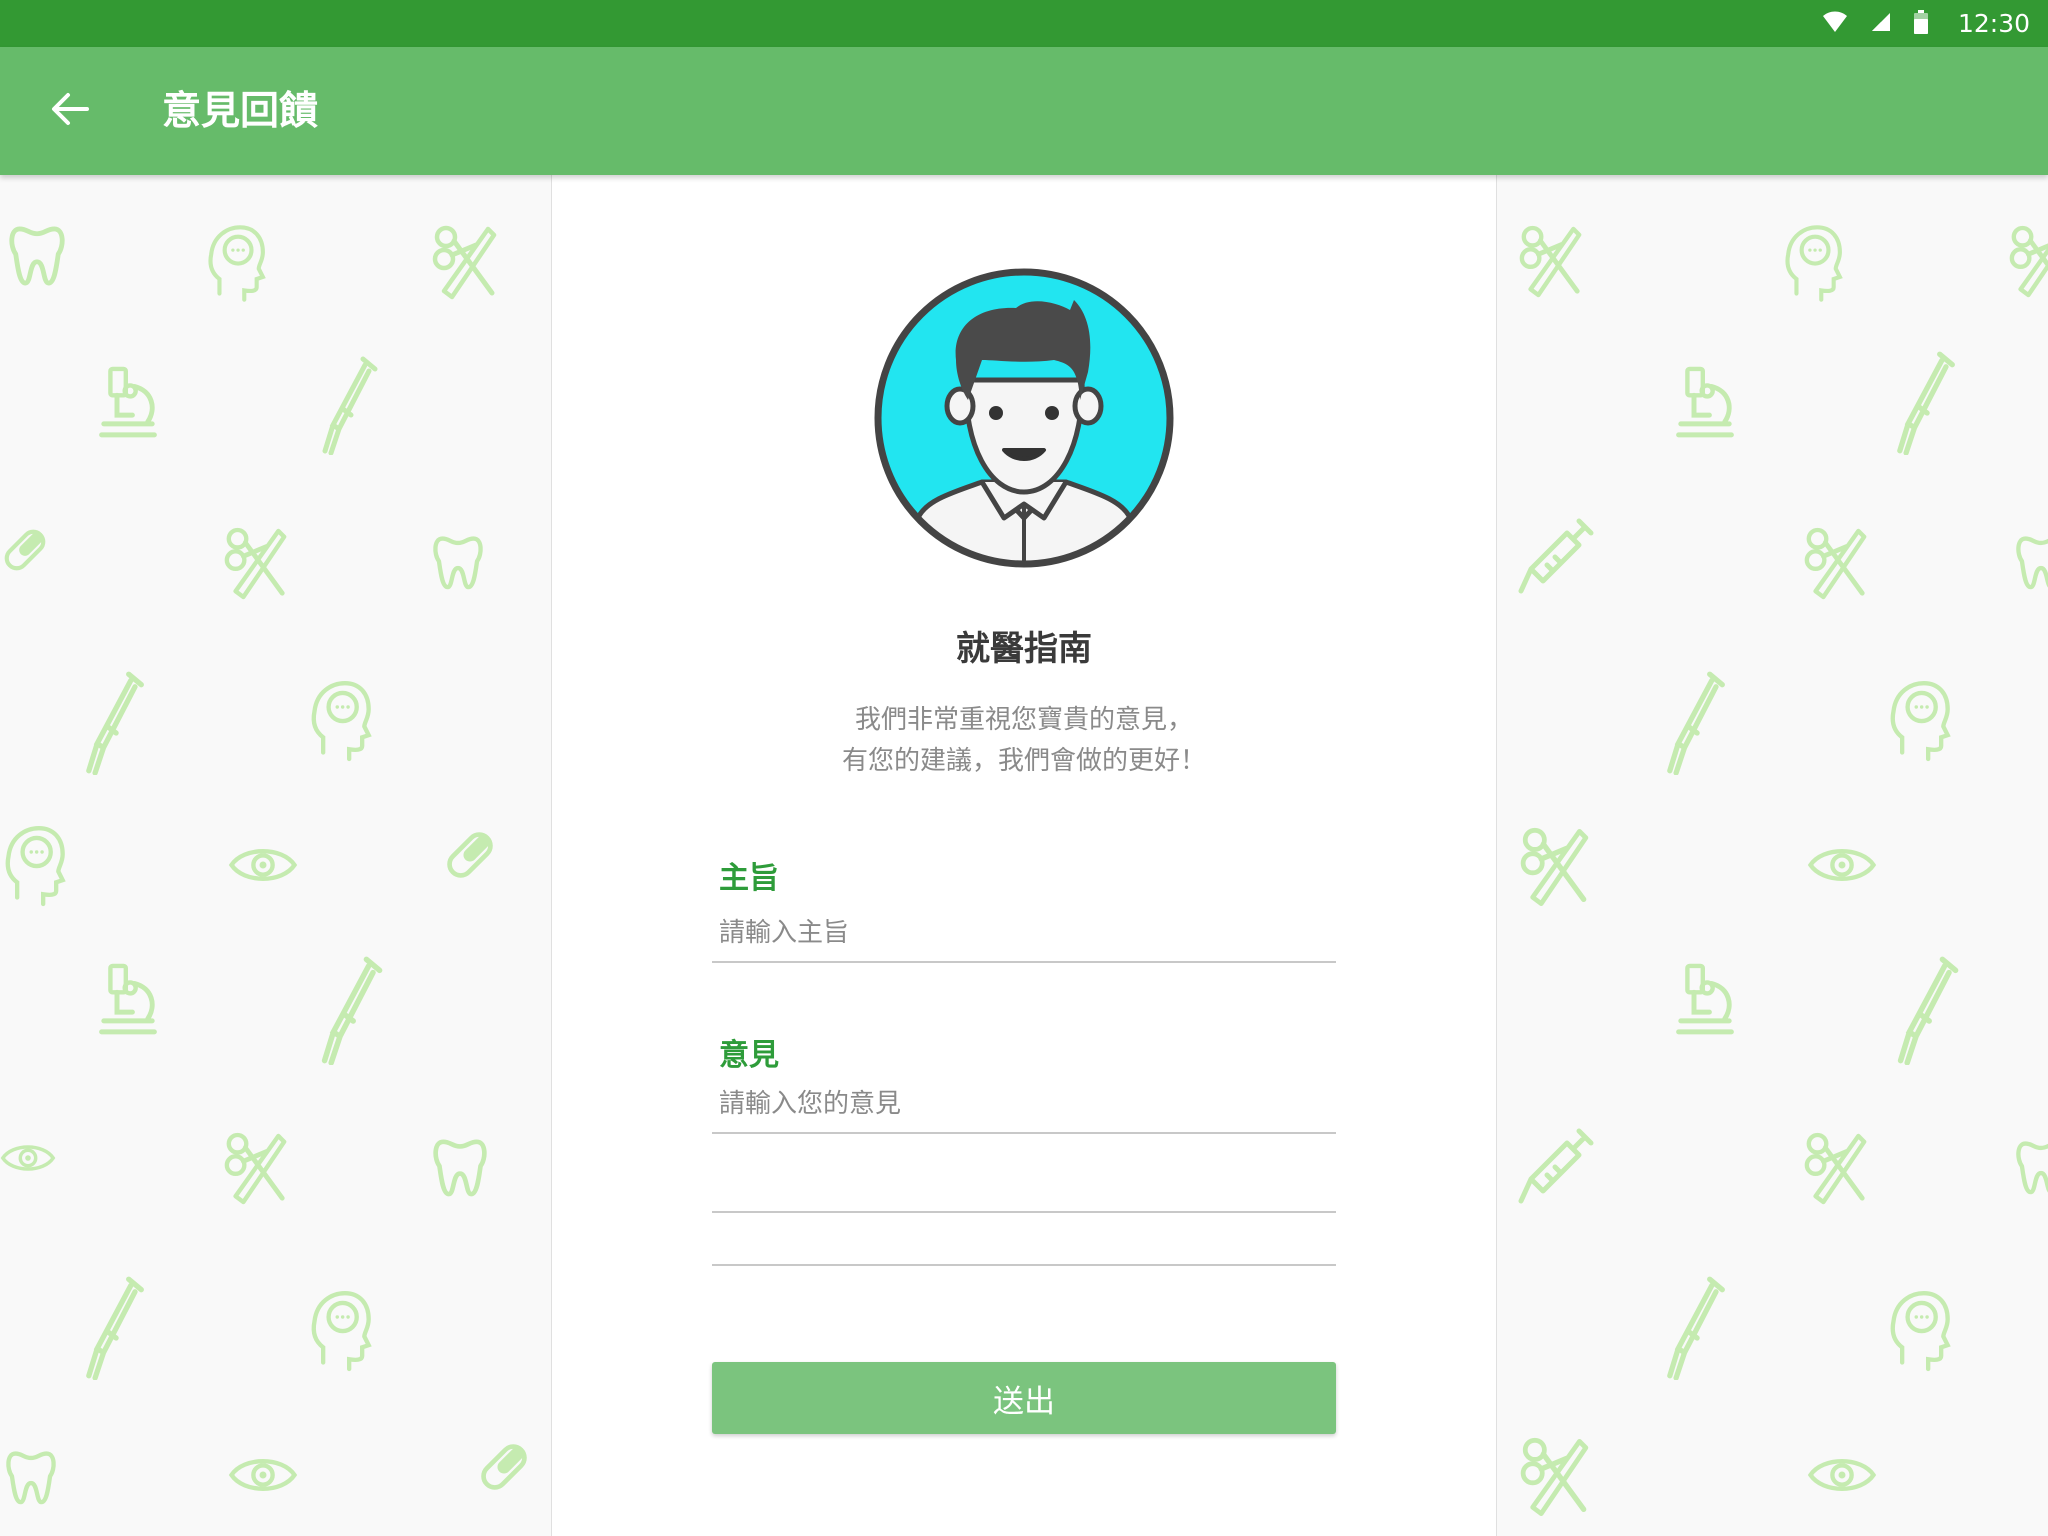  Describe the element at coordinates (1835, 24) in the screenshot. I see `wifi-icon` at that location.